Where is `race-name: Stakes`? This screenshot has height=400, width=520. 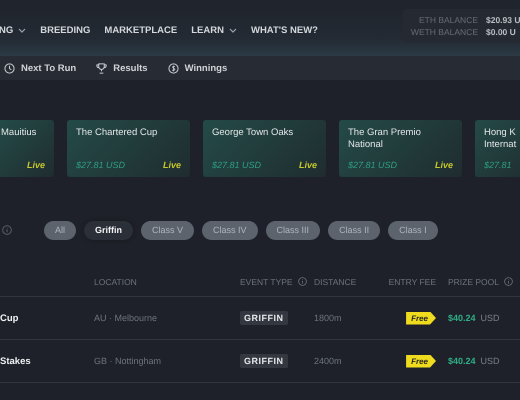
race-name: Stakes is located at coordinates (15, 361).